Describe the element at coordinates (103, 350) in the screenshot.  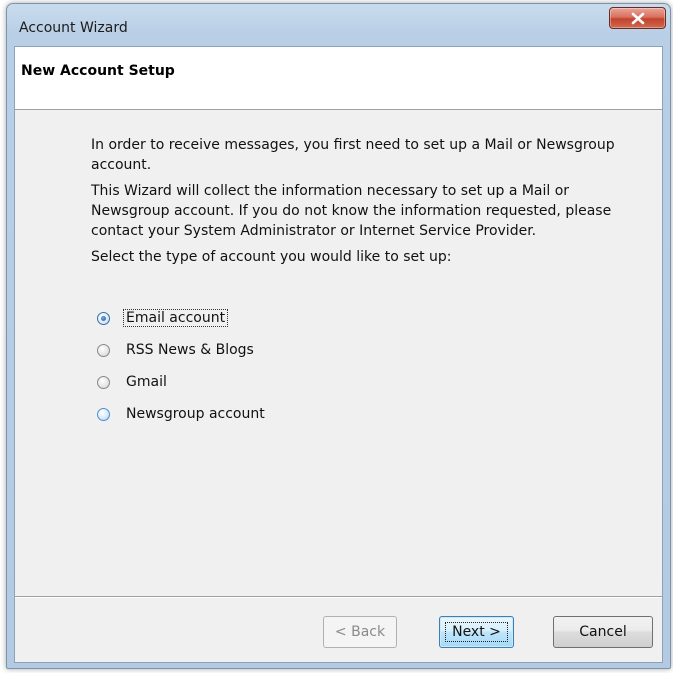
I see `radio-button-rss` at that location.